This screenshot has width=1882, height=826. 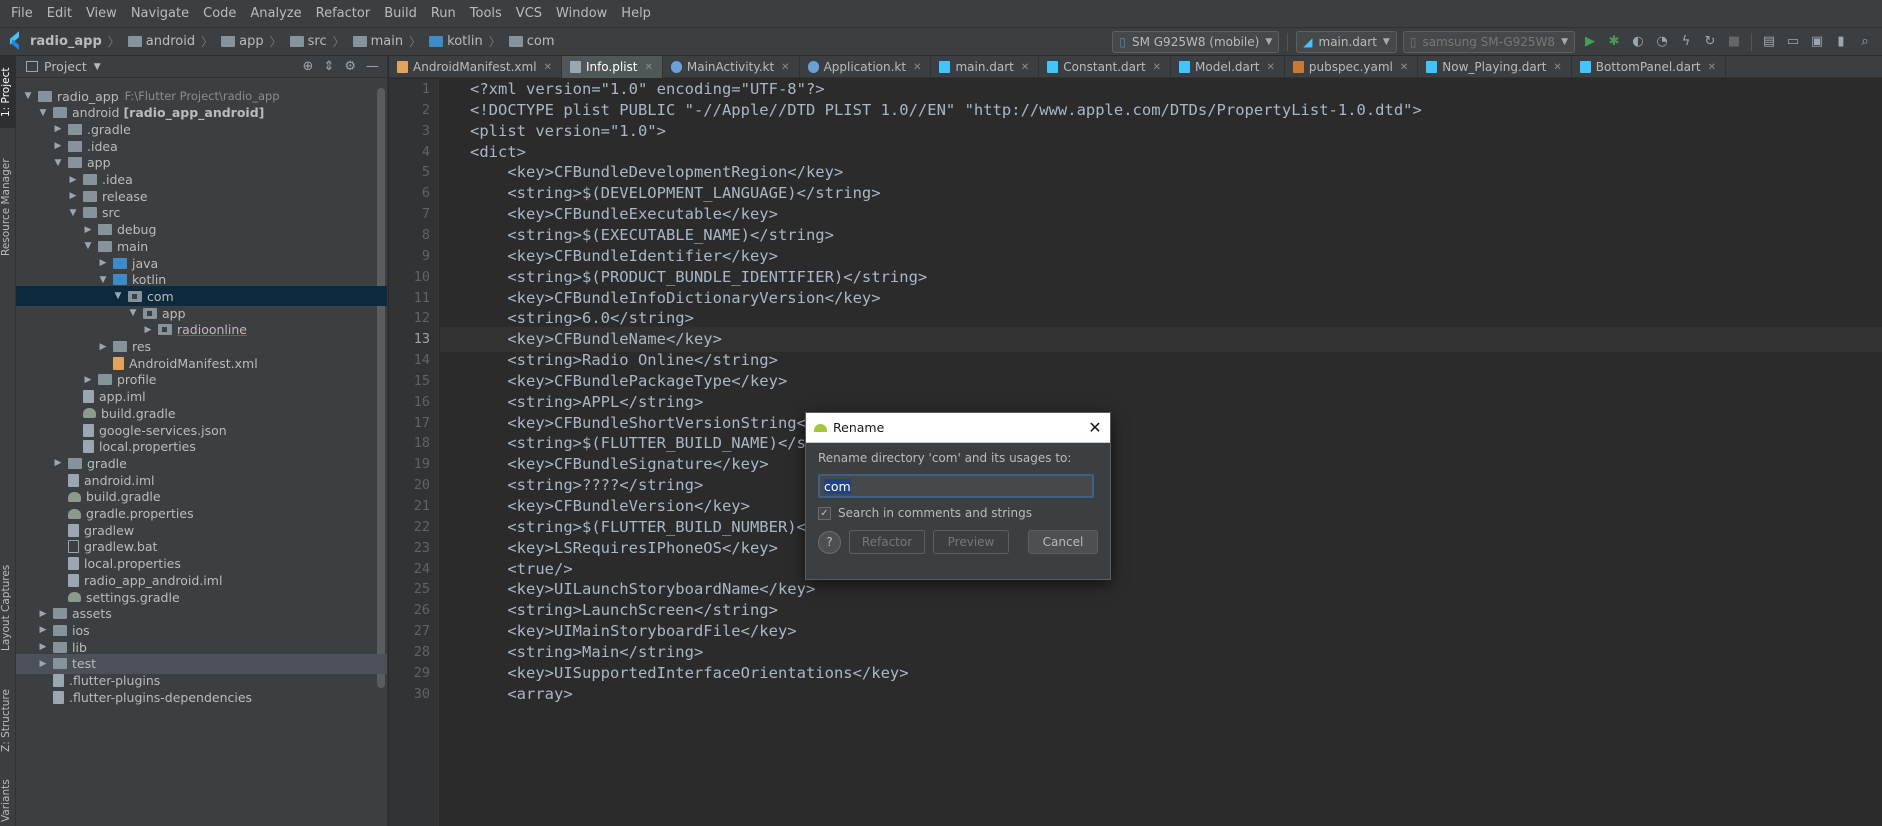 What do you see at coordinates (1686, 42) in the screenshot?
I see `hot-reload-icon: ϟ` at bounding box center [1686, 42].